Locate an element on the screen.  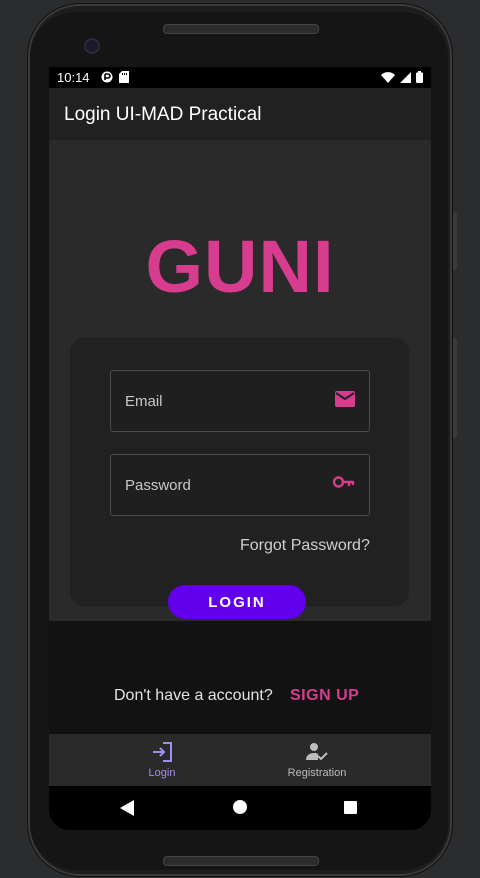
email-field-container is located at coordinates (240, 401).